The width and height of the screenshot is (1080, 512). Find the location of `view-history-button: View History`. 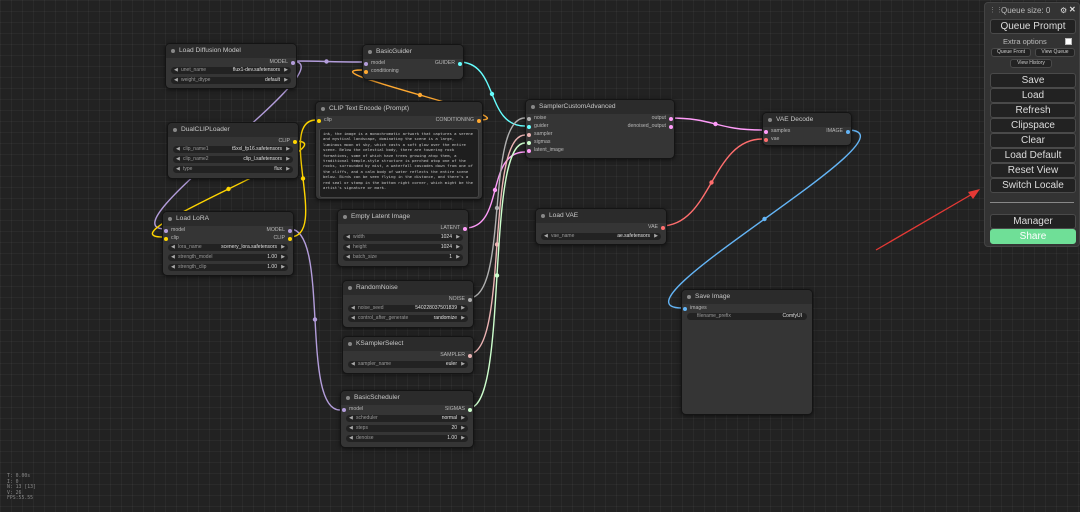

view-history-button: View History is located at coordinates (1031, 63).